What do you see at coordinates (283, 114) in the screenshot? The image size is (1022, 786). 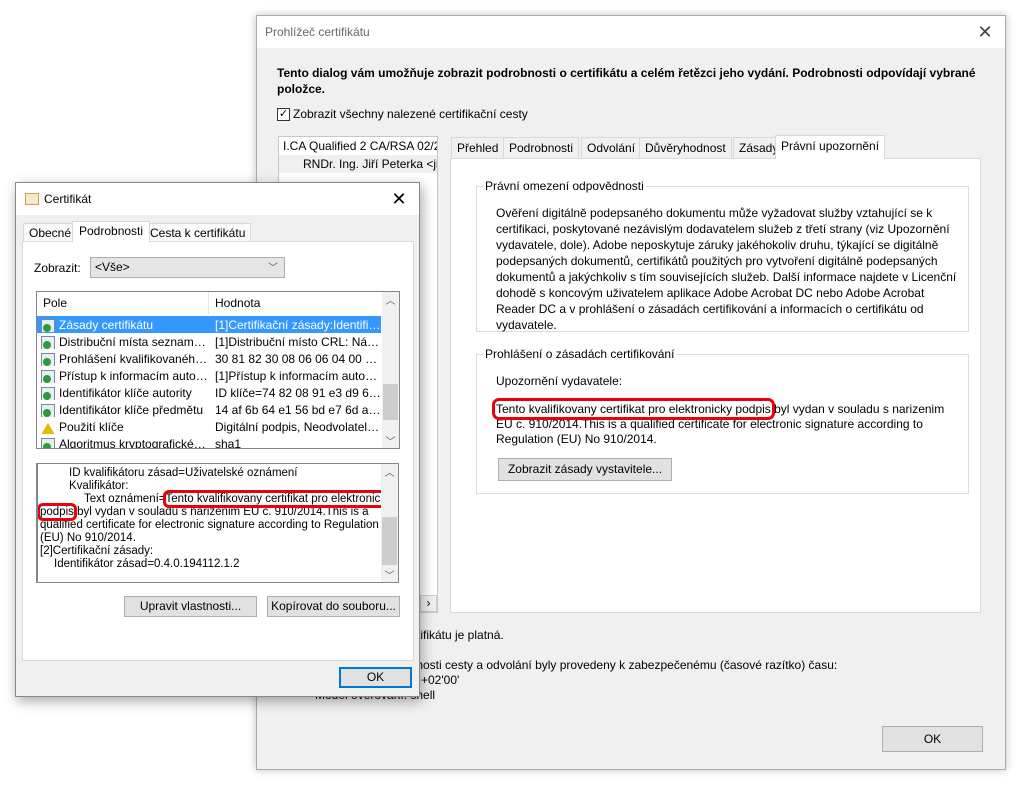 I see `checkbox-checked-icon: ✓` at bounding box center [283, 114].